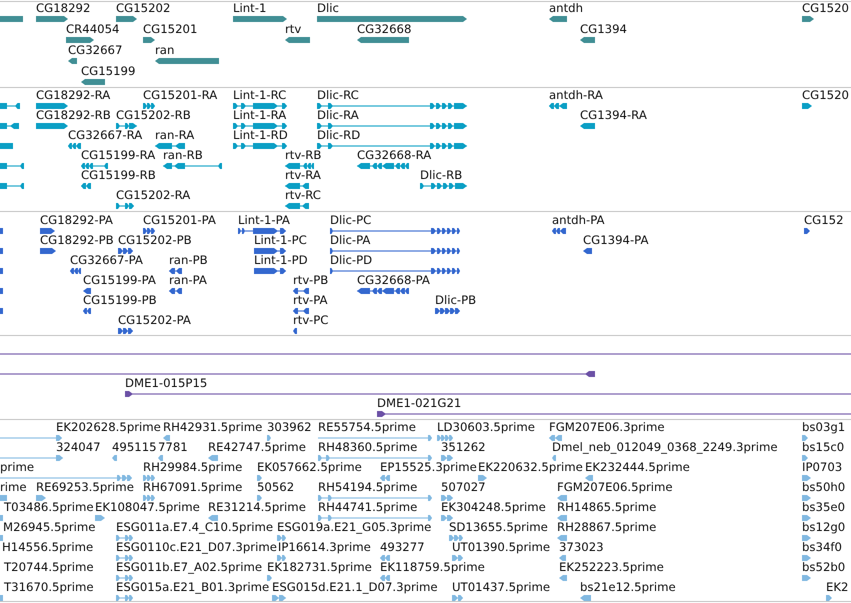  What do you see at coordinates (338, 95) in the screenshot?
I see `transcript-label: Dlic-RC` at bounding box center [338, 95].